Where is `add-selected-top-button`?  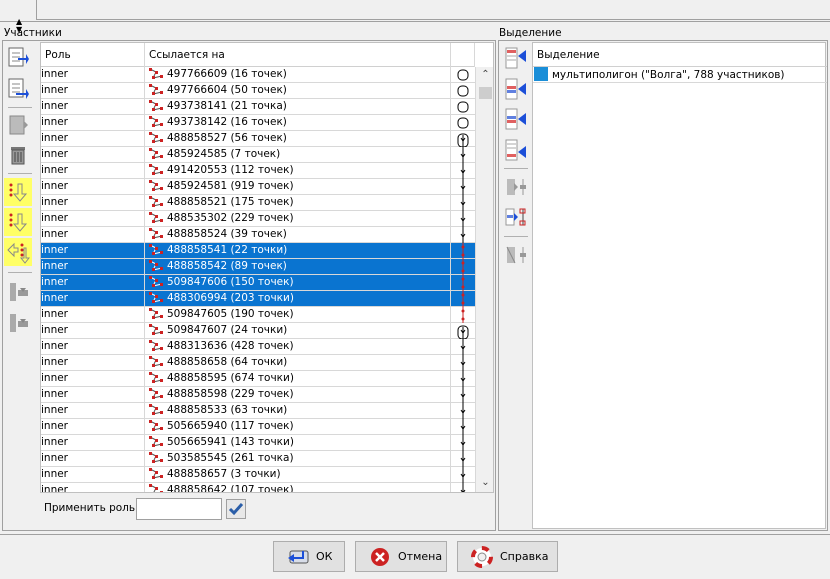 add-selected-top-button is located at coordinates (516, 58).